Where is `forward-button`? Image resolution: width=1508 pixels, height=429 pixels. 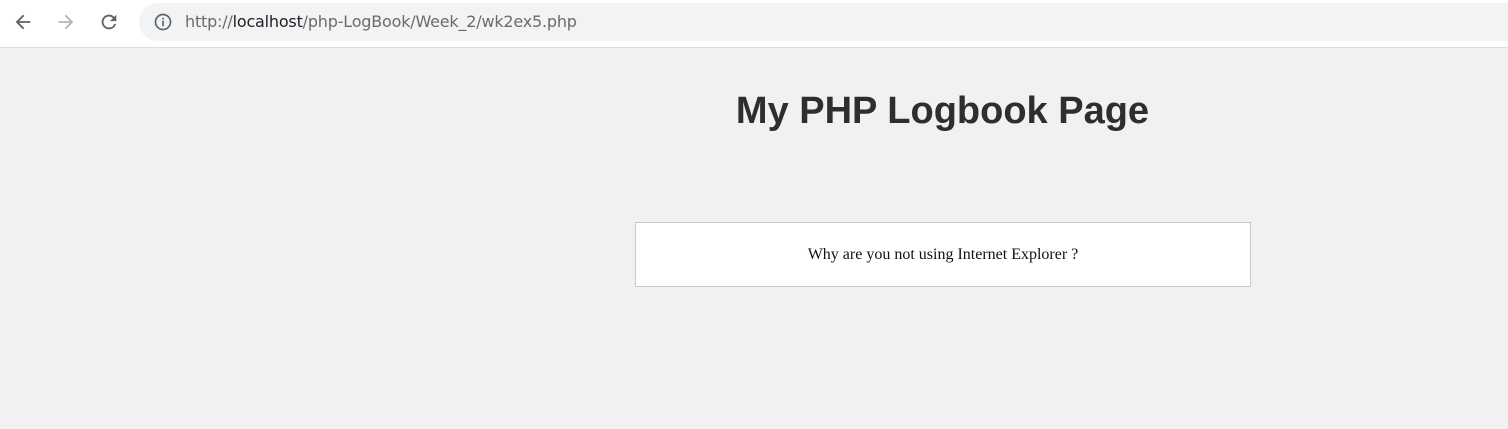
forward-button is located at coordinates (66, 22).